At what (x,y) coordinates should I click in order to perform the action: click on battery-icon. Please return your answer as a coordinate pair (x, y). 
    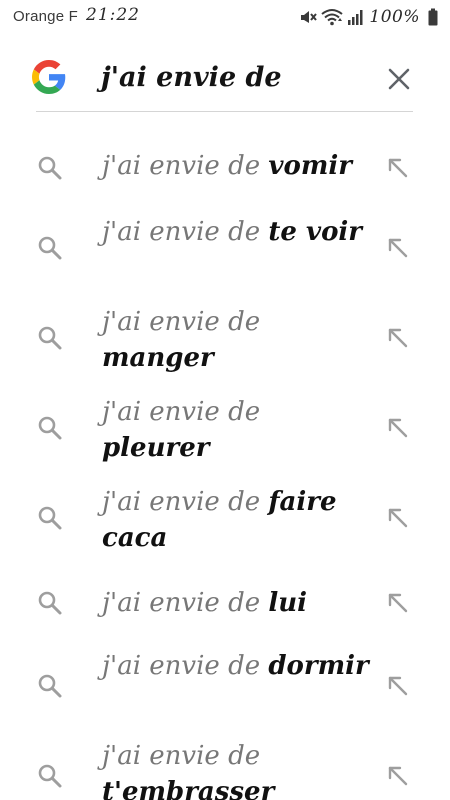
    Looking at the image, I should click on (433, 17).